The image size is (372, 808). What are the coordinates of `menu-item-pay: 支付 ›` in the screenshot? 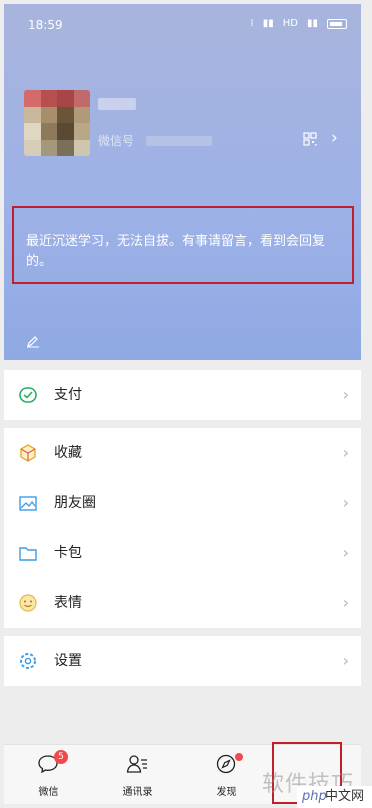 It's located at (182, 395).